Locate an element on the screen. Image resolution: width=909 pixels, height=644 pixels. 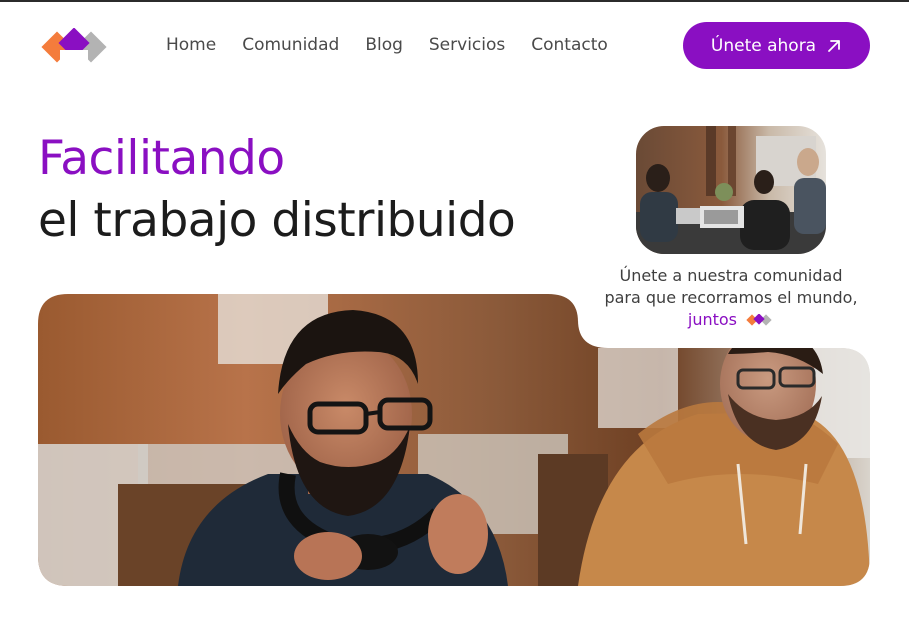
logo-icon is located at coordinates (74, 47).